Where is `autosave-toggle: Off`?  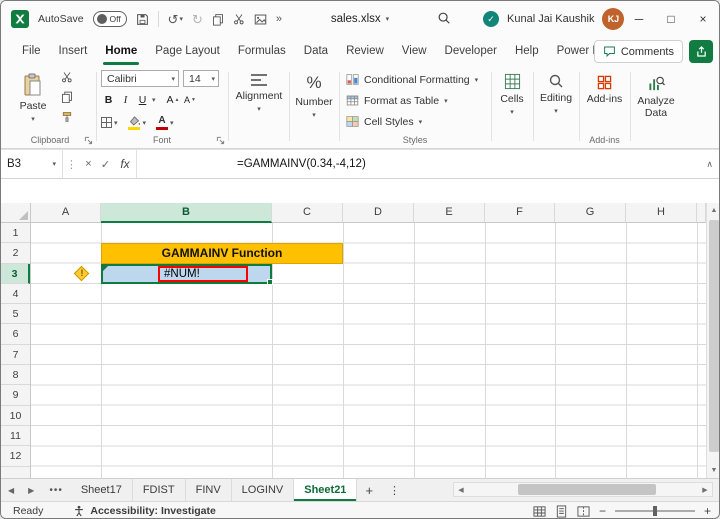
autosave-toggle: Off is located at coordinates (109, 19).